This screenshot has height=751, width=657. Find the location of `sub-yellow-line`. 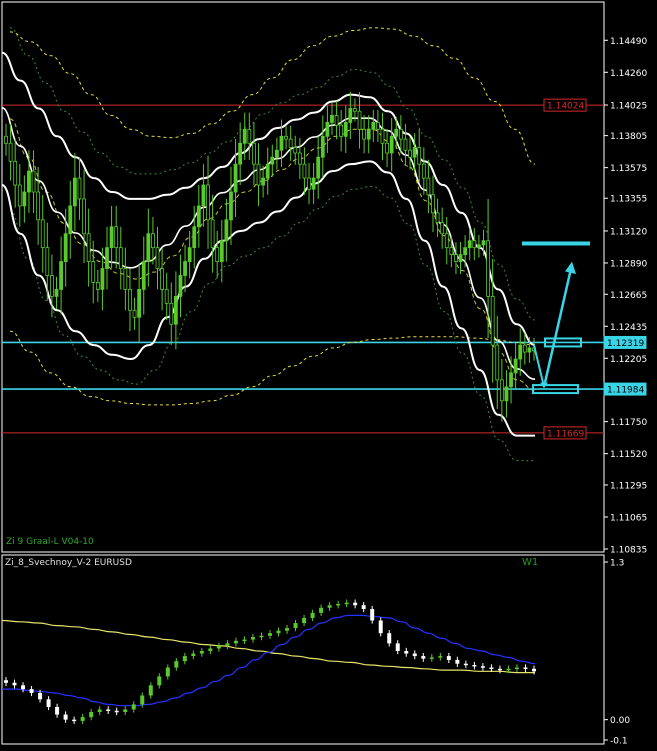

sub-yellow-line is located at coordinates (268, 646).